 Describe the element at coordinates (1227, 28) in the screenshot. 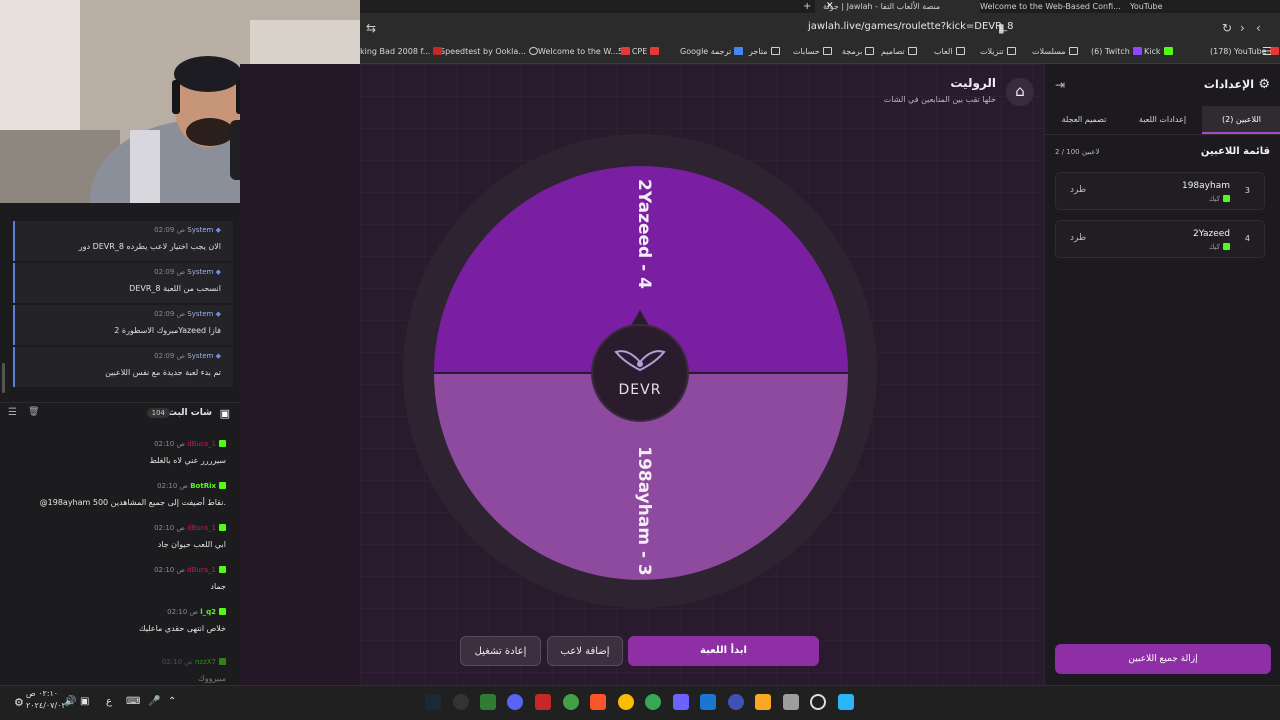

I see `reload-icon: ↻` at that location.